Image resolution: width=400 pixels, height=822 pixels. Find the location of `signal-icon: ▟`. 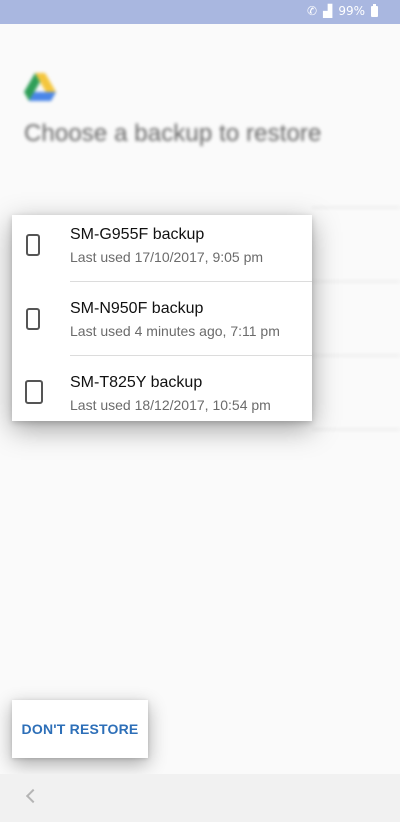

signal-icon: ▟ is located at coordinates (328, 11).